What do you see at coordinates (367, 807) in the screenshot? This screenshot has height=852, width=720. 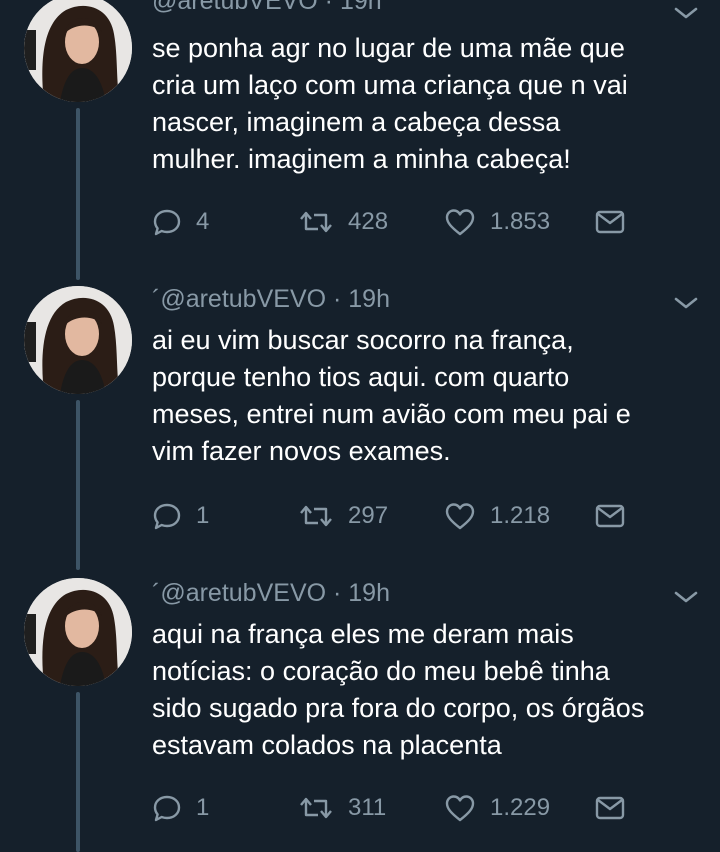 I see `retweet-count: 311` at bounding box center [367, 807].